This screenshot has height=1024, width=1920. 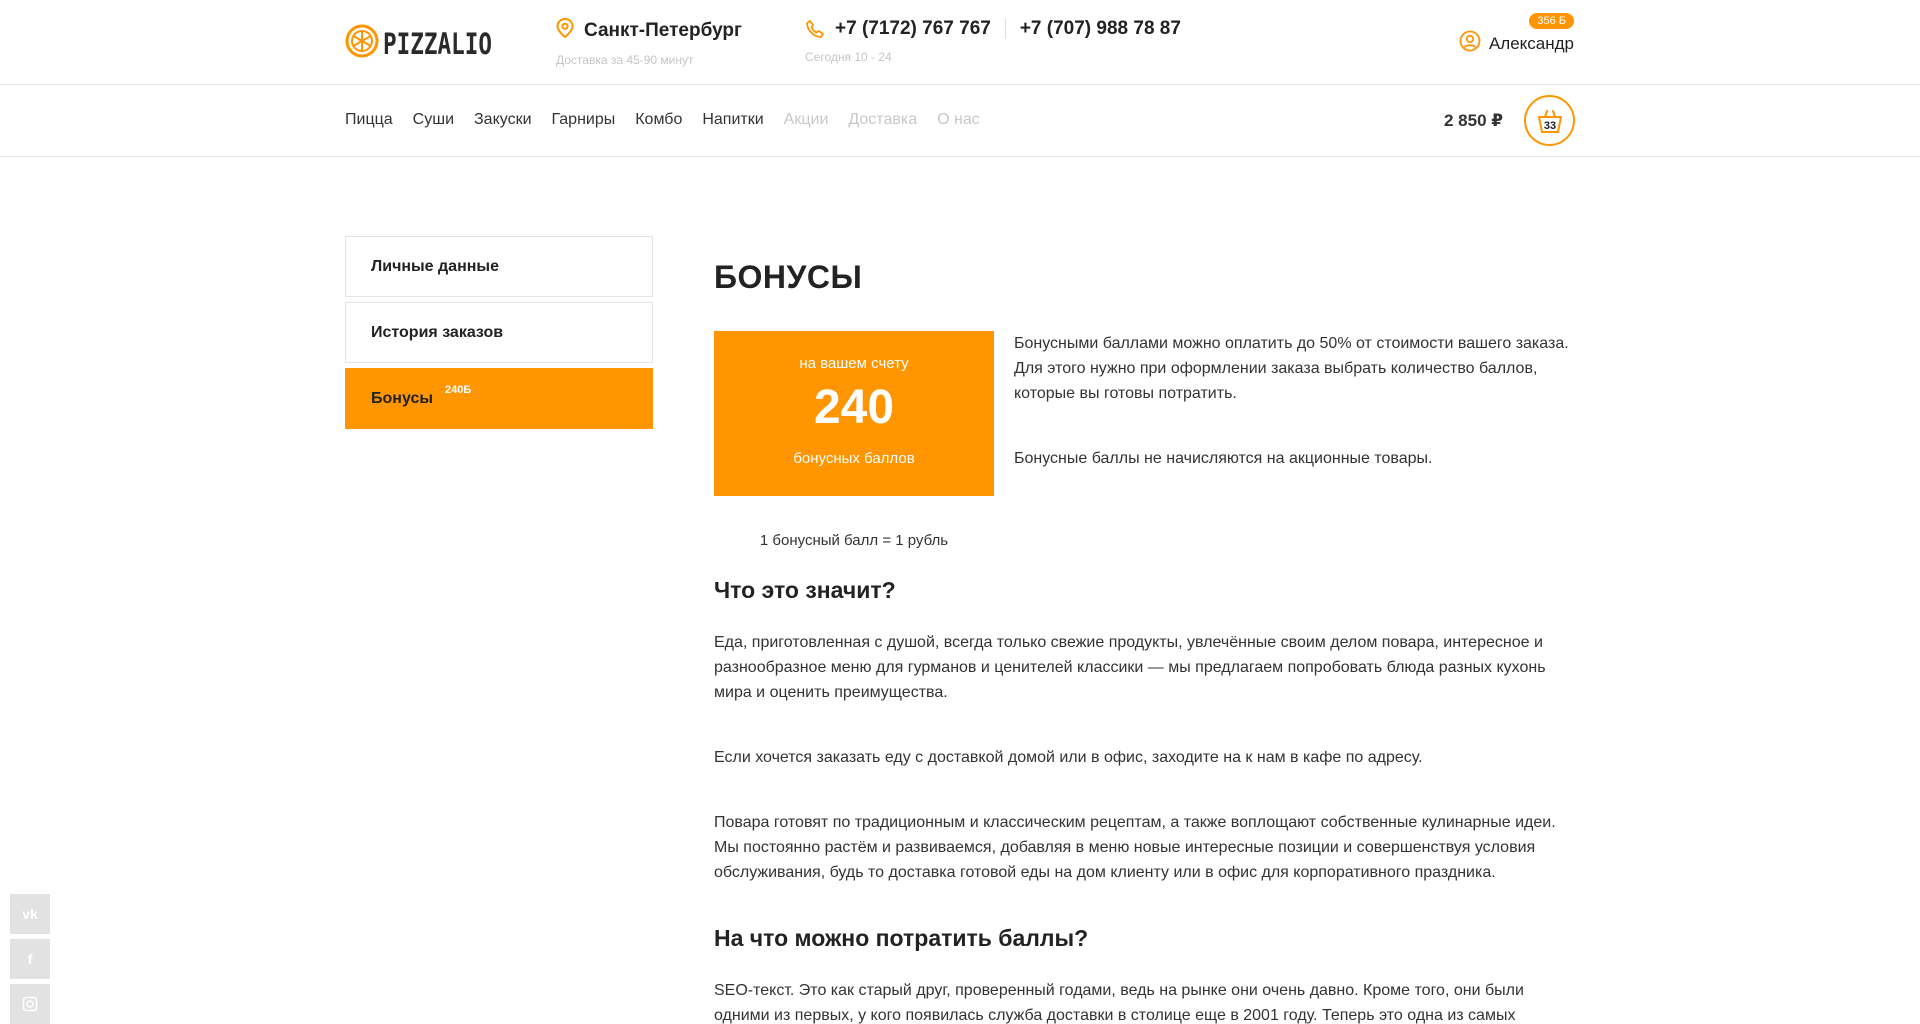 I want to click on vk-icon-label: vk, so click(x=30, y=914).